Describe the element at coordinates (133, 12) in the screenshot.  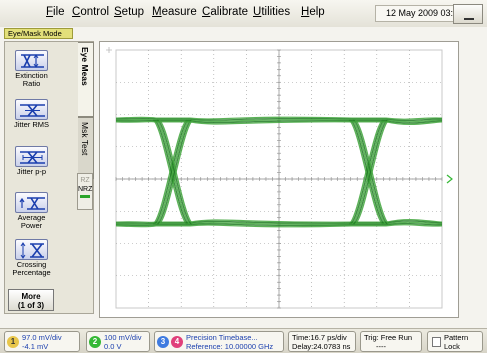
I see `menu-setup-label: etup` at that location.